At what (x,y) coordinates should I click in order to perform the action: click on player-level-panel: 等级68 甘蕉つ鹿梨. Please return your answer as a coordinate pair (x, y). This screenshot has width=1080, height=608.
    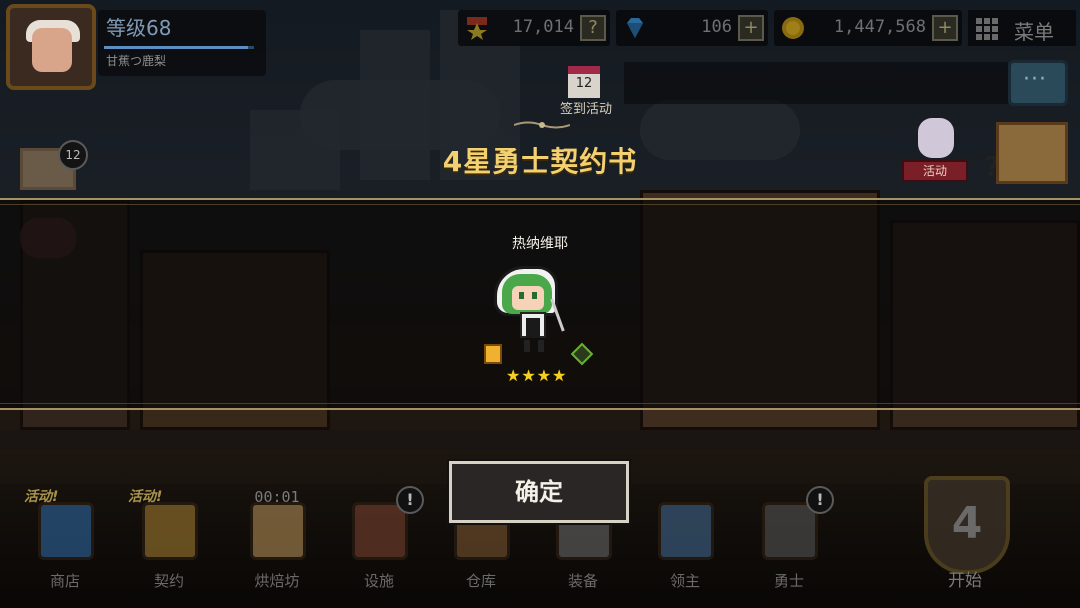
    Looking at the image, I should click on (182, 43).